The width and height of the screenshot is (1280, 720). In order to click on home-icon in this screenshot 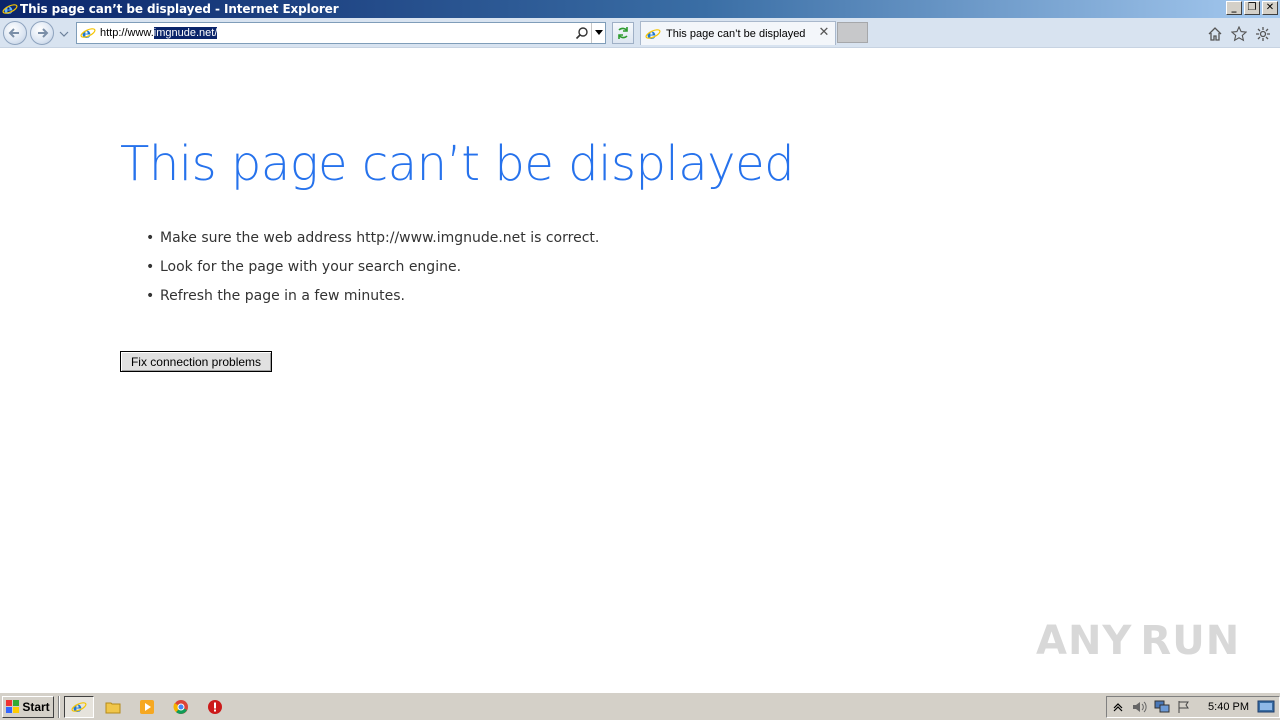, I will do `click(1215, 34)`.